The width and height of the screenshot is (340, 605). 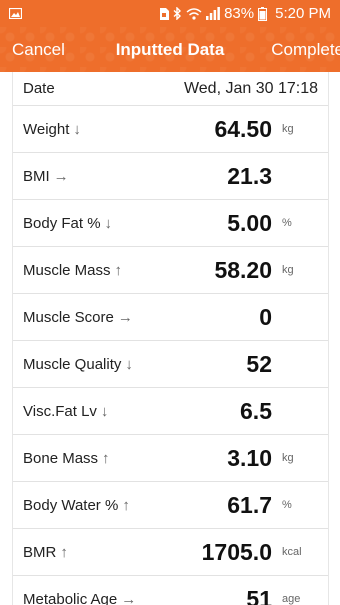 I want to click on measurement-row: Body Water % ↑ 61.7%, so click(x=170, y=505).